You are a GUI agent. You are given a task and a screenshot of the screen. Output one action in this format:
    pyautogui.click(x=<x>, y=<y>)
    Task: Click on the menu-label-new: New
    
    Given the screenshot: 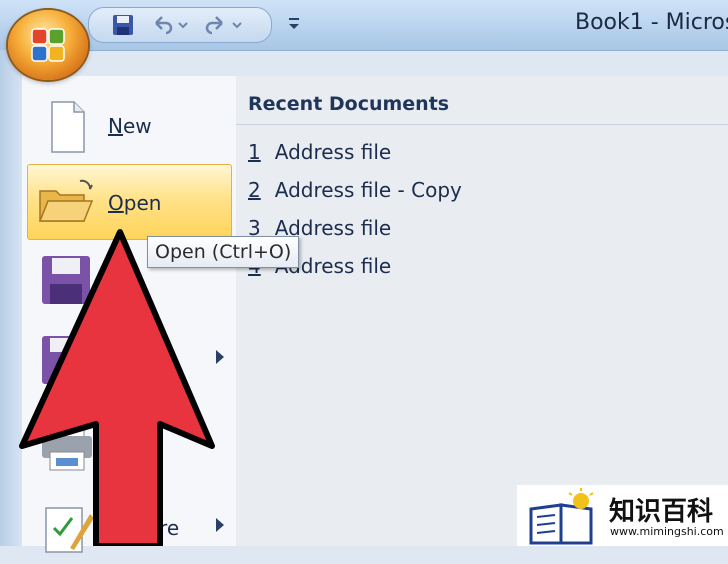 What is the action you would take?
    pyautogui.click(x=130, y=126)
    